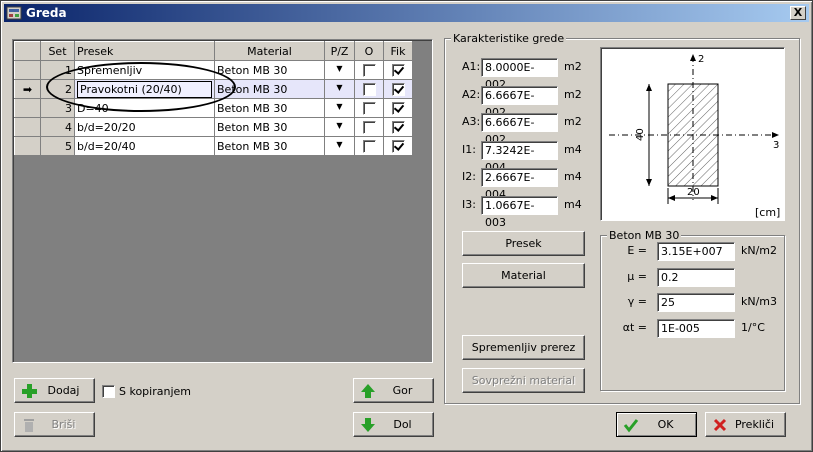 This screenshot has height=452, width=813. Describe the element at coordinates (523, 347) in the screenshot. I see `variable-section-button: Spremenljiv prerez` at that location.